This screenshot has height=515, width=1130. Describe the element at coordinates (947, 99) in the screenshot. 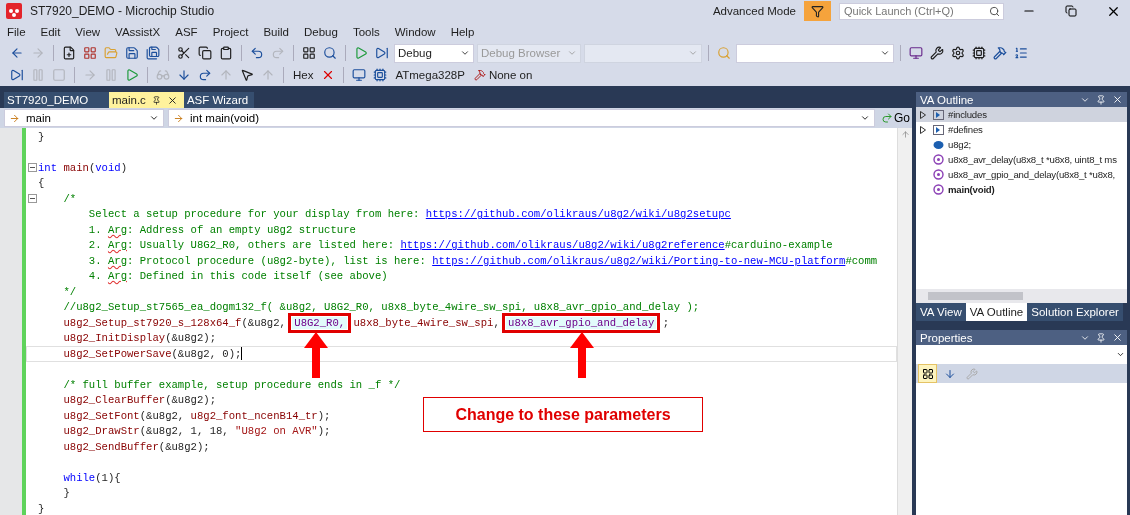

I see `panel-title: VA Outline` at that location.